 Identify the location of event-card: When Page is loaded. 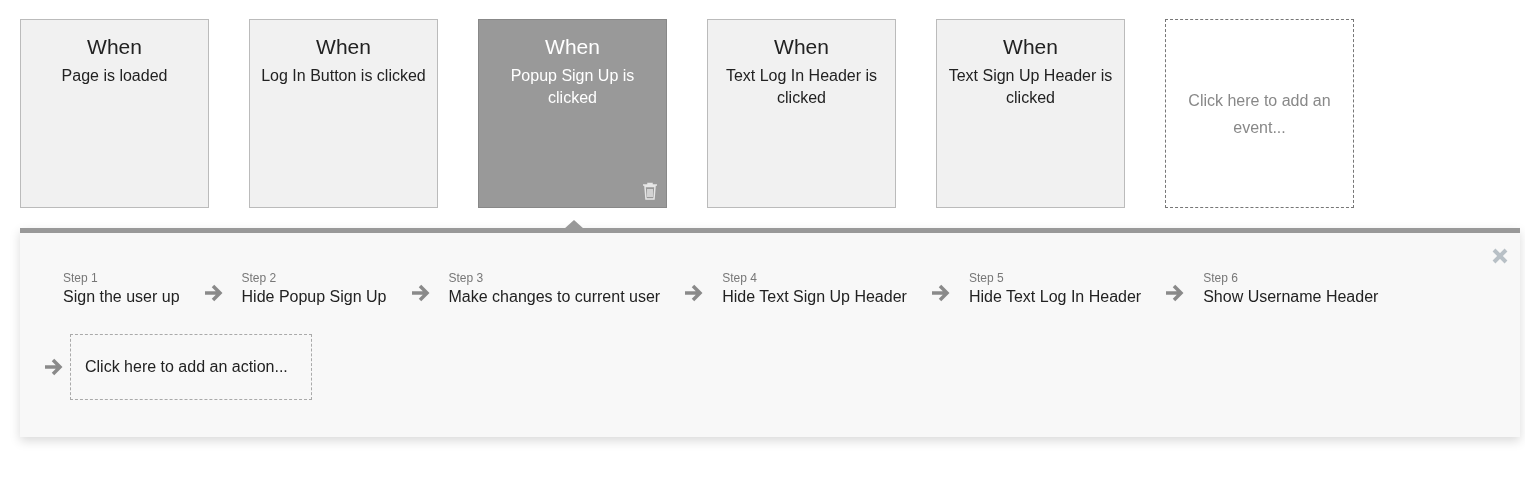
(114, 113).